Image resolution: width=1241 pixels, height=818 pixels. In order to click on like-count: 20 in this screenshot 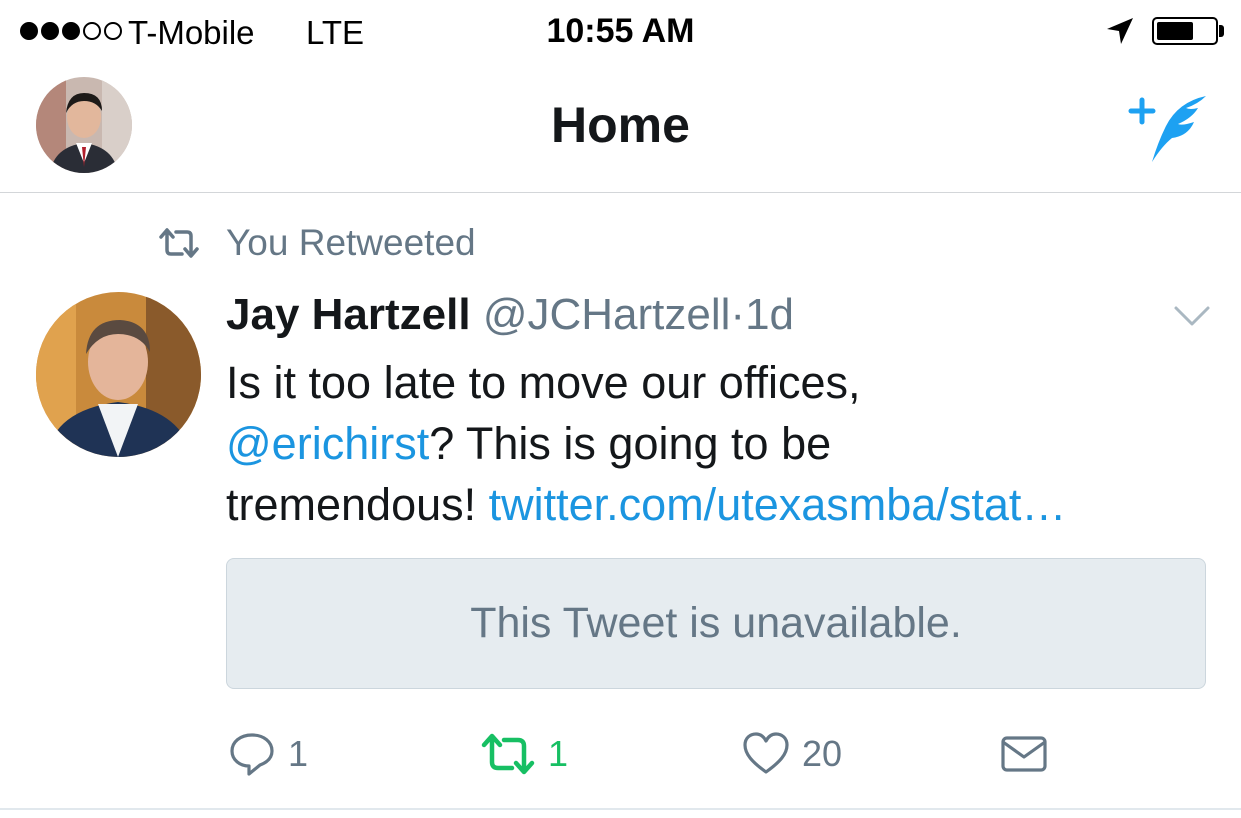, I will do `click(822, 753)`.